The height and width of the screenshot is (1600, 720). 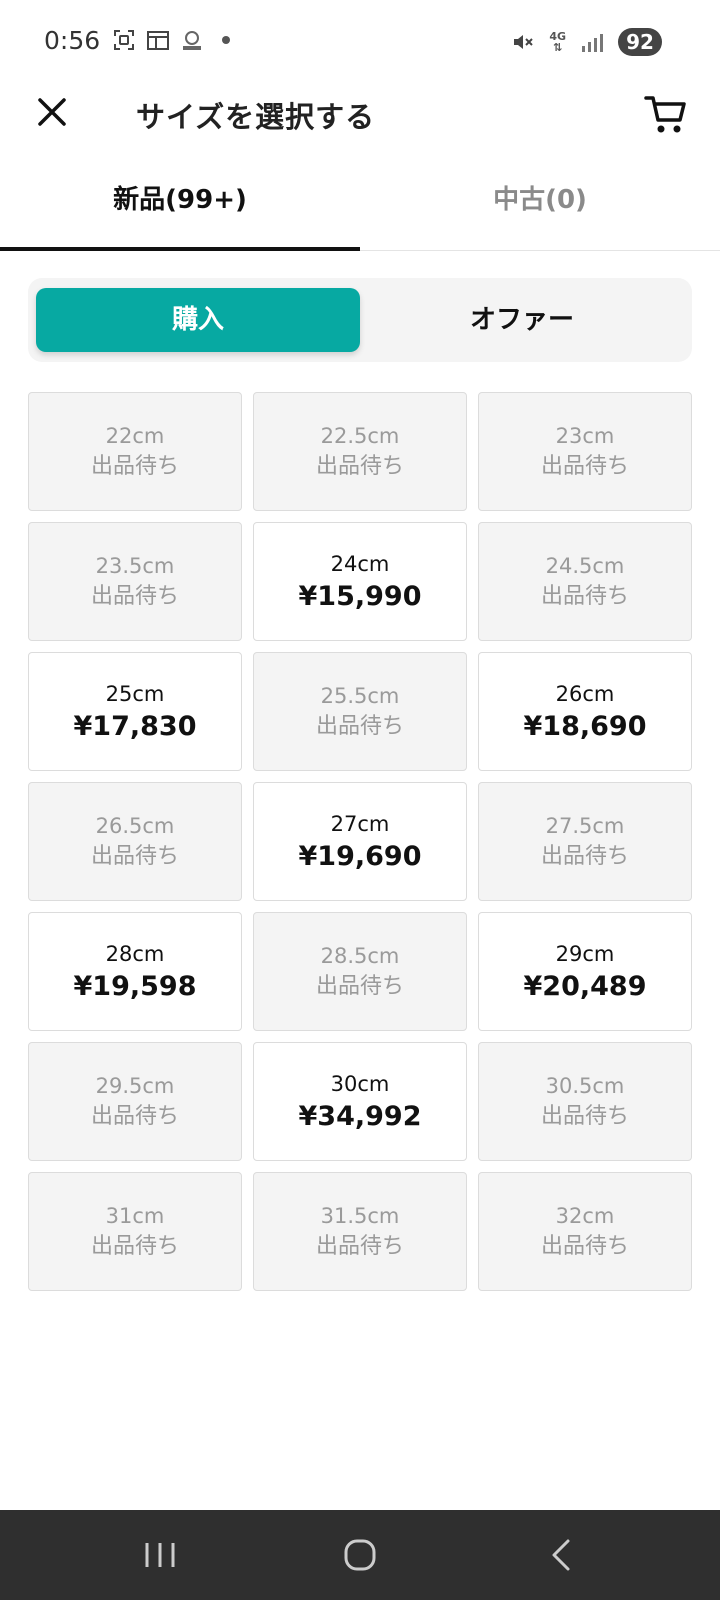 I want to click on size-label: 32cm, so click(x=585, y=1215).